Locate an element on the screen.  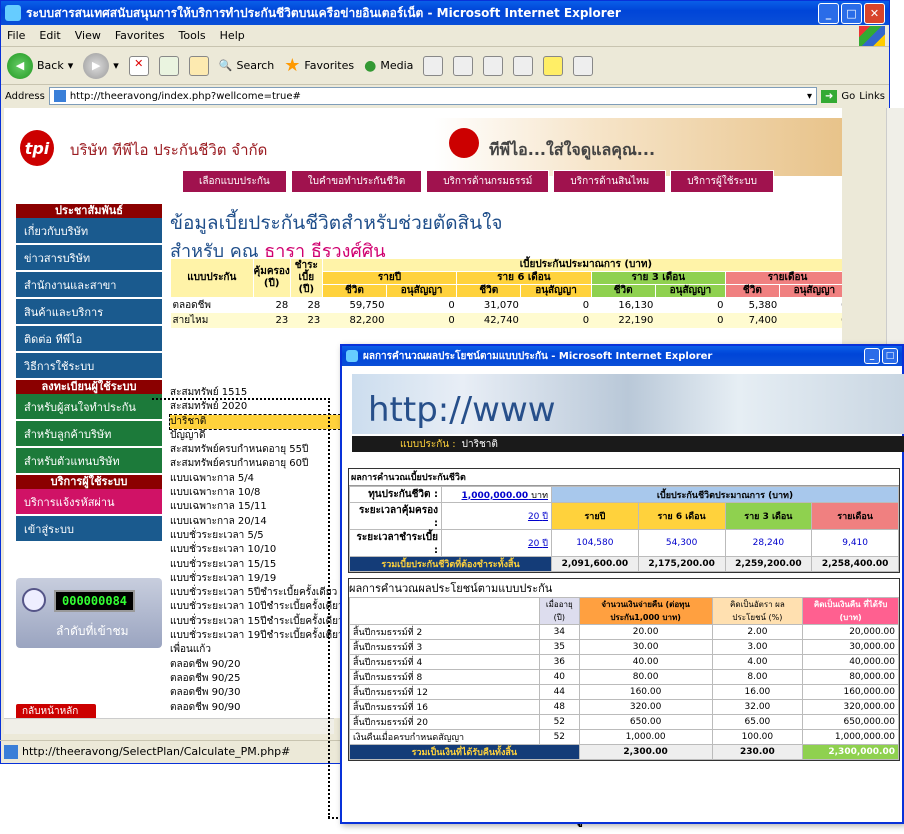
go-arrow-icon: ➜ is located at coordinates (829, 96).